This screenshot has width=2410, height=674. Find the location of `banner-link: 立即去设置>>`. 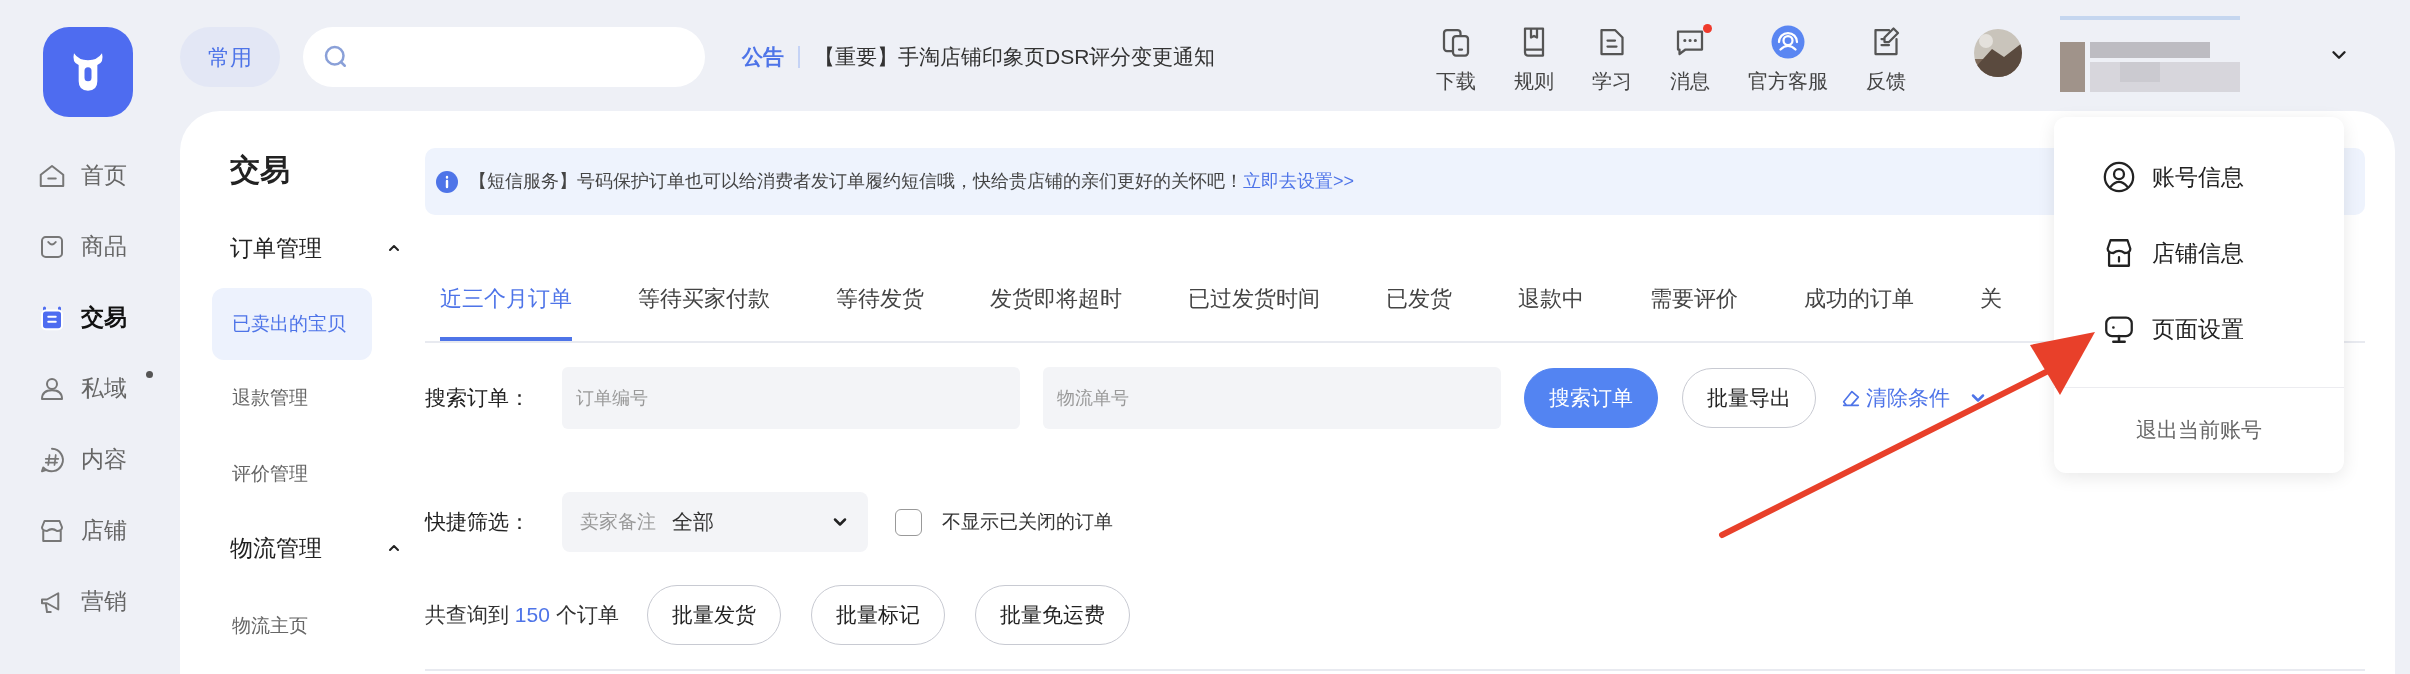

banner-link: 立即去设置>> is located at coordinates (1299, 181).